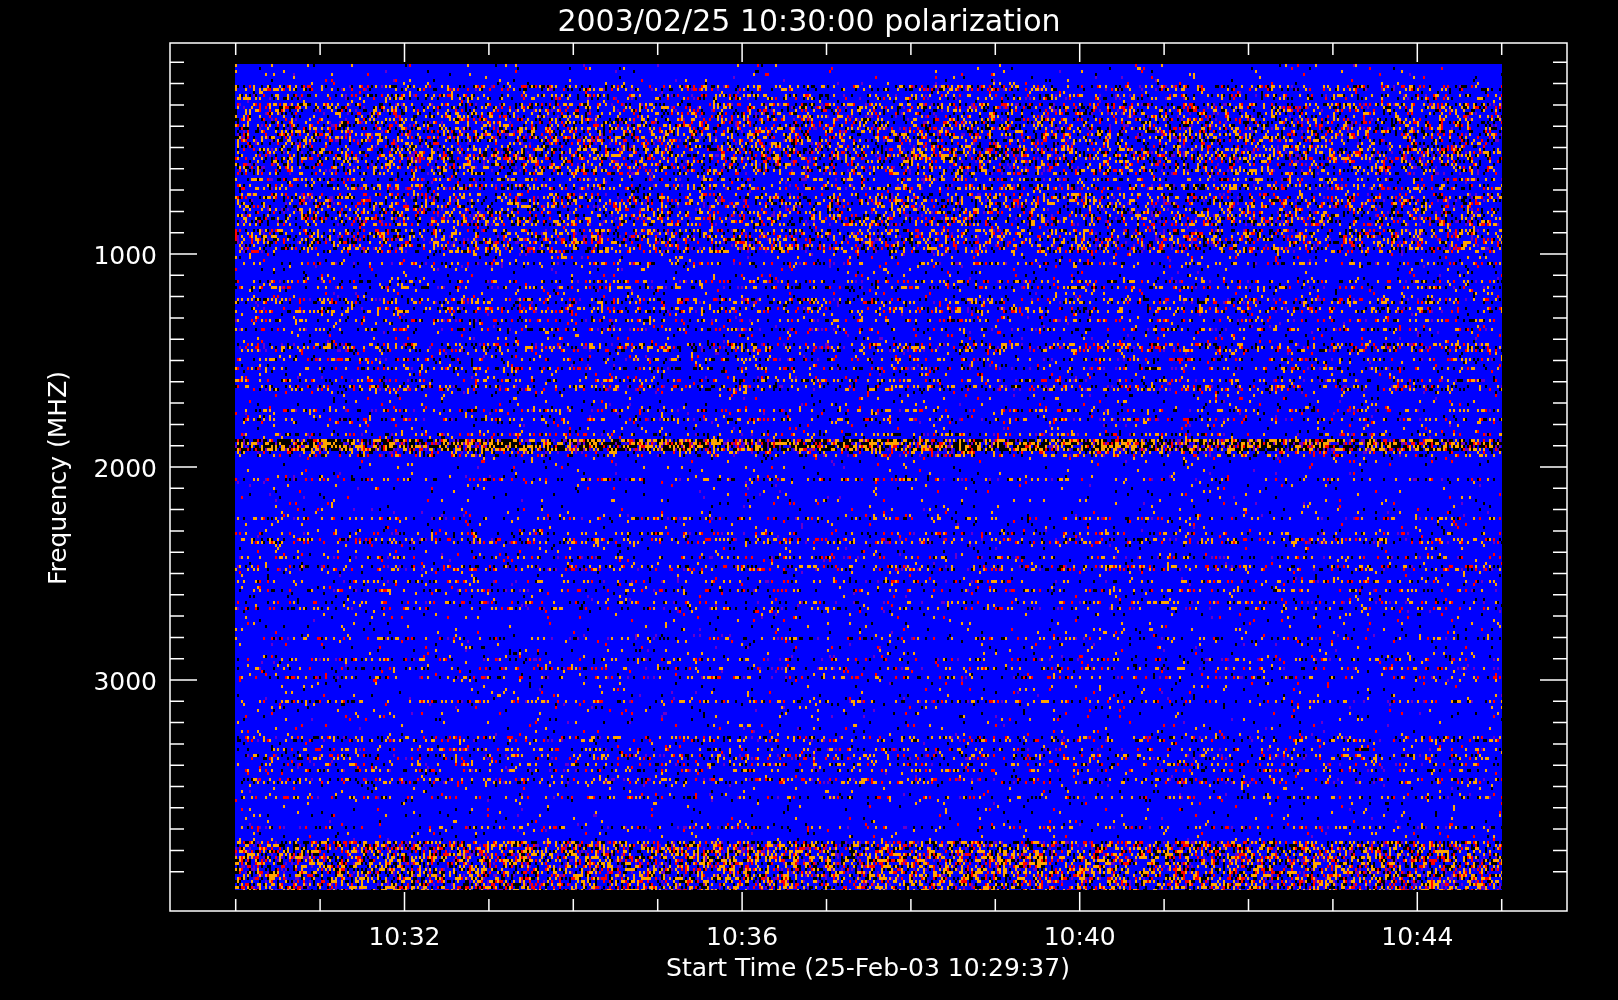 Image resolution: width=1618 pixels, height=1000 pixels. What do you see at coordinates (742, 936) in the screenshot?
I see `x-tick-label: 10:36` at bounding box center [742, 936].